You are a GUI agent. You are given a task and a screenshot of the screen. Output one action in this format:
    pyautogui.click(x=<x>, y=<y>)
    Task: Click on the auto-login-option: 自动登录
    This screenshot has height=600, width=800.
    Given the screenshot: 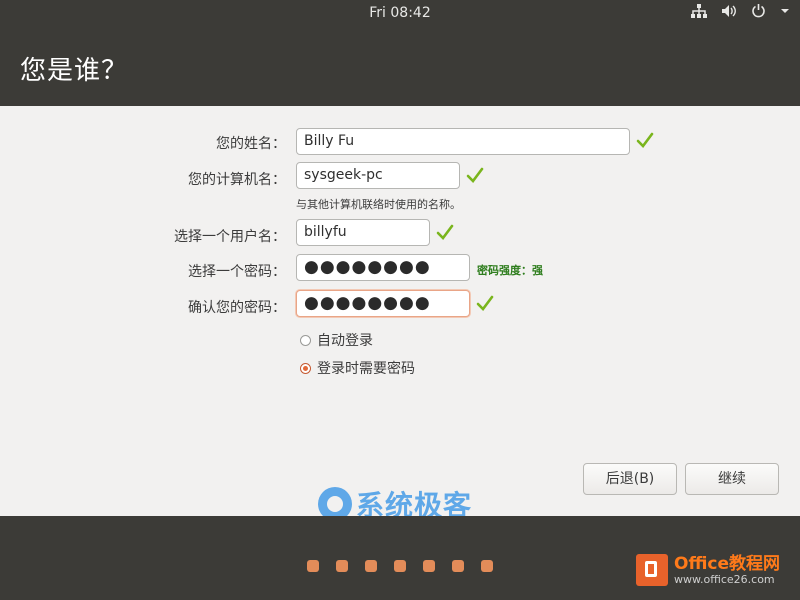 What is the action you would take?
    pyautogui.click(x=336, y=340)
    